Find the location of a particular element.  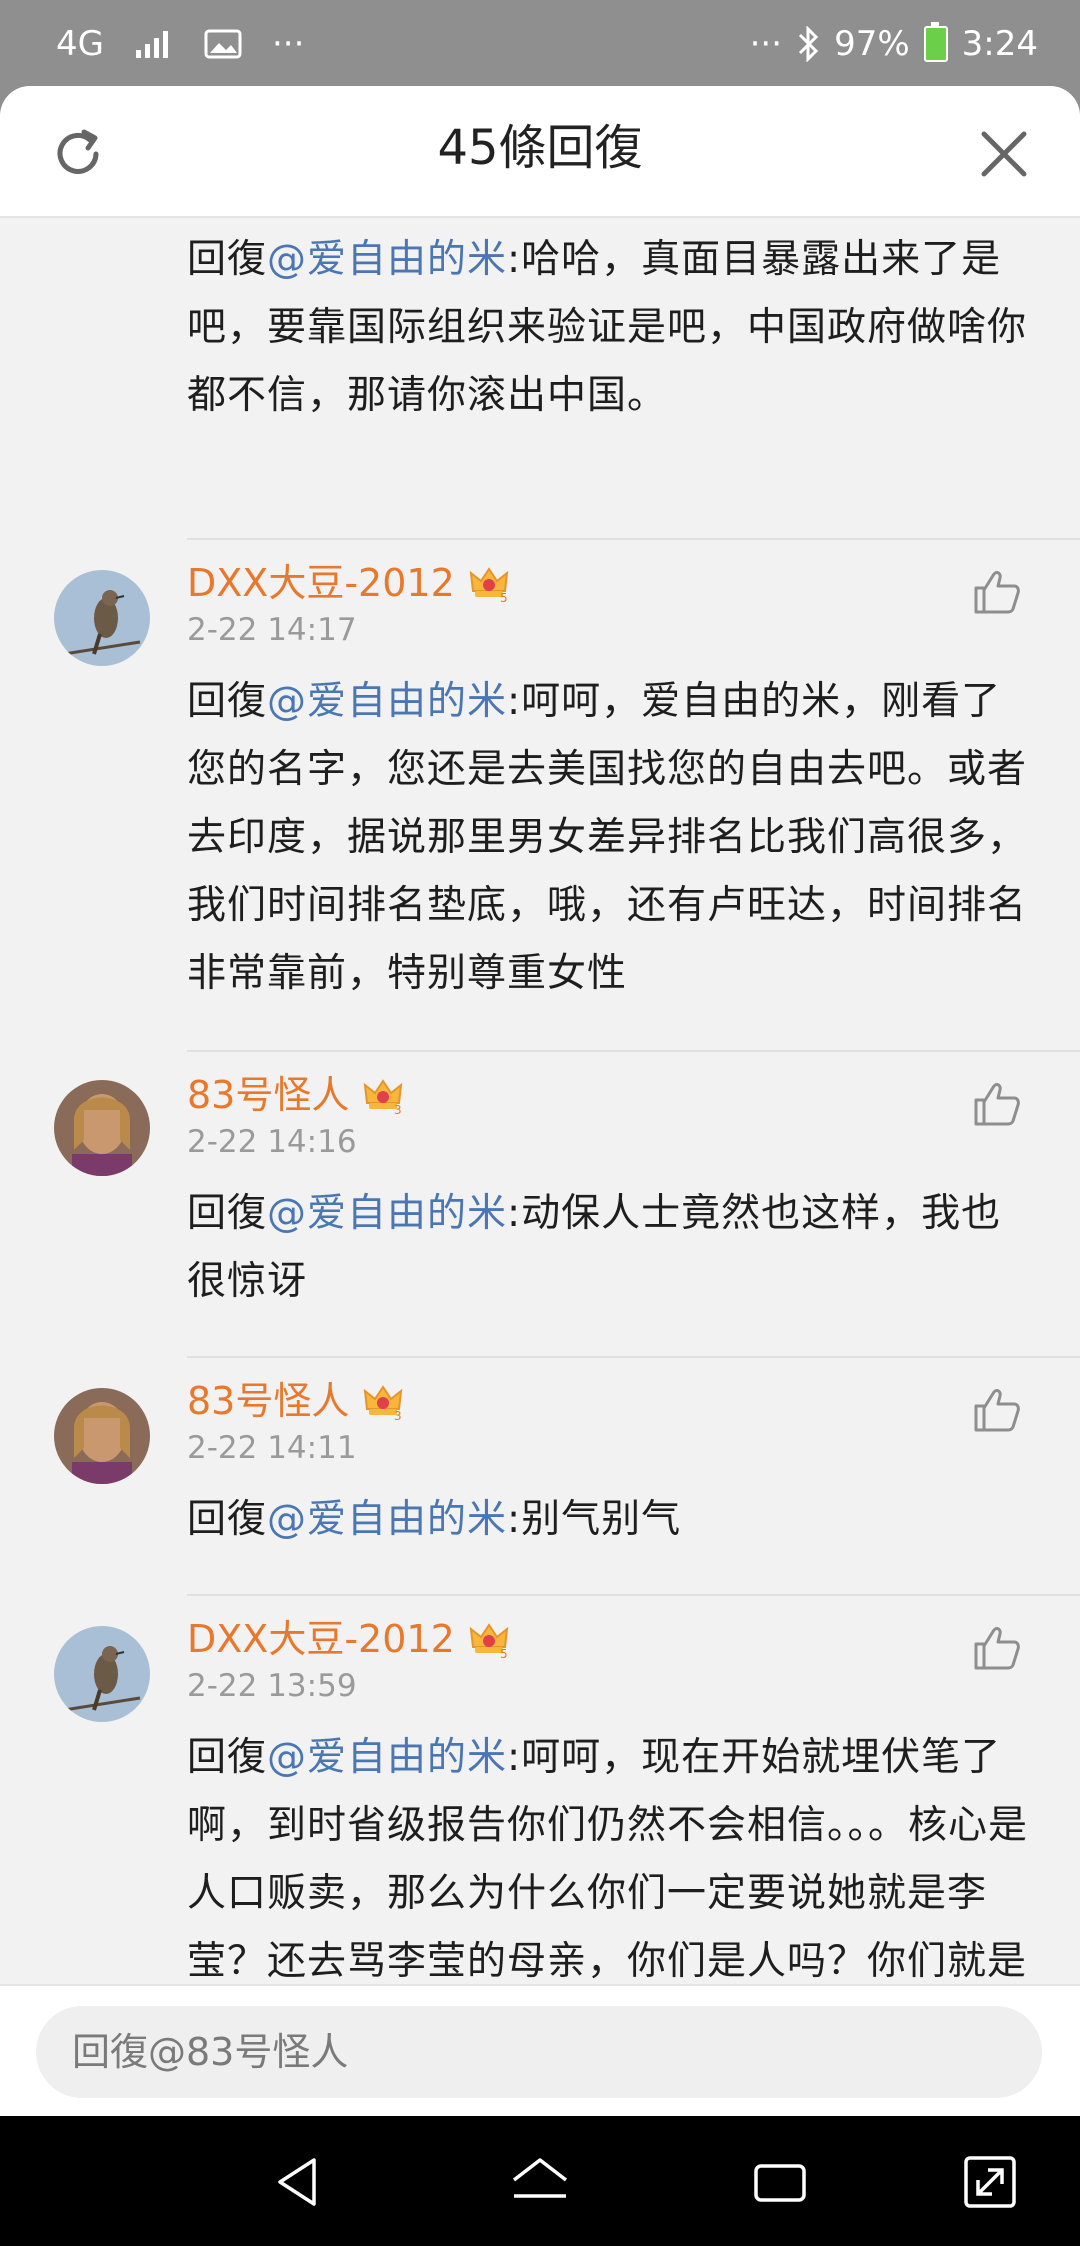

battery-icon is located at coordinates (935, 42).